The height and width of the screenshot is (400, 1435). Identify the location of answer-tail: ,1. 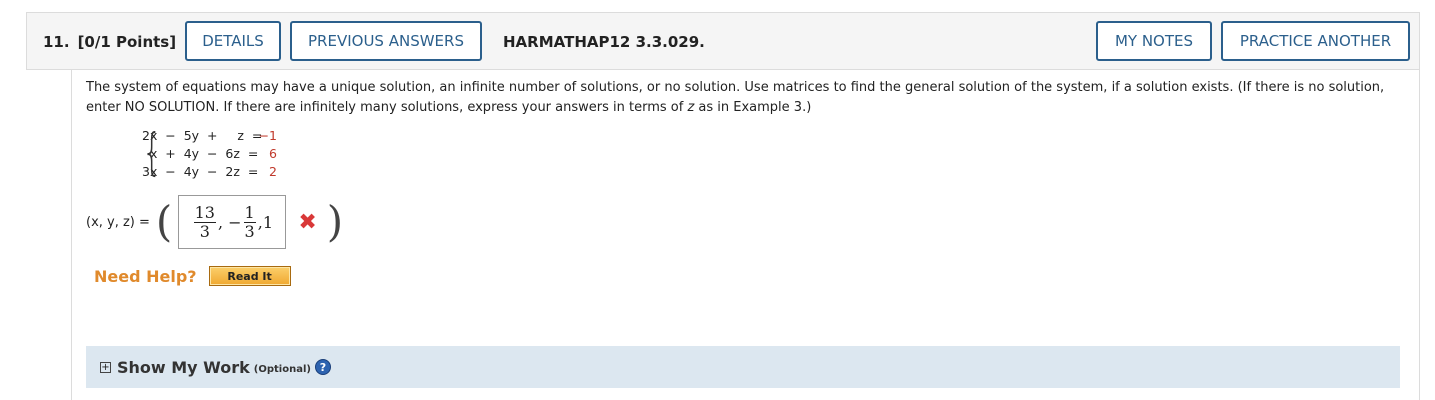
(265, 222).